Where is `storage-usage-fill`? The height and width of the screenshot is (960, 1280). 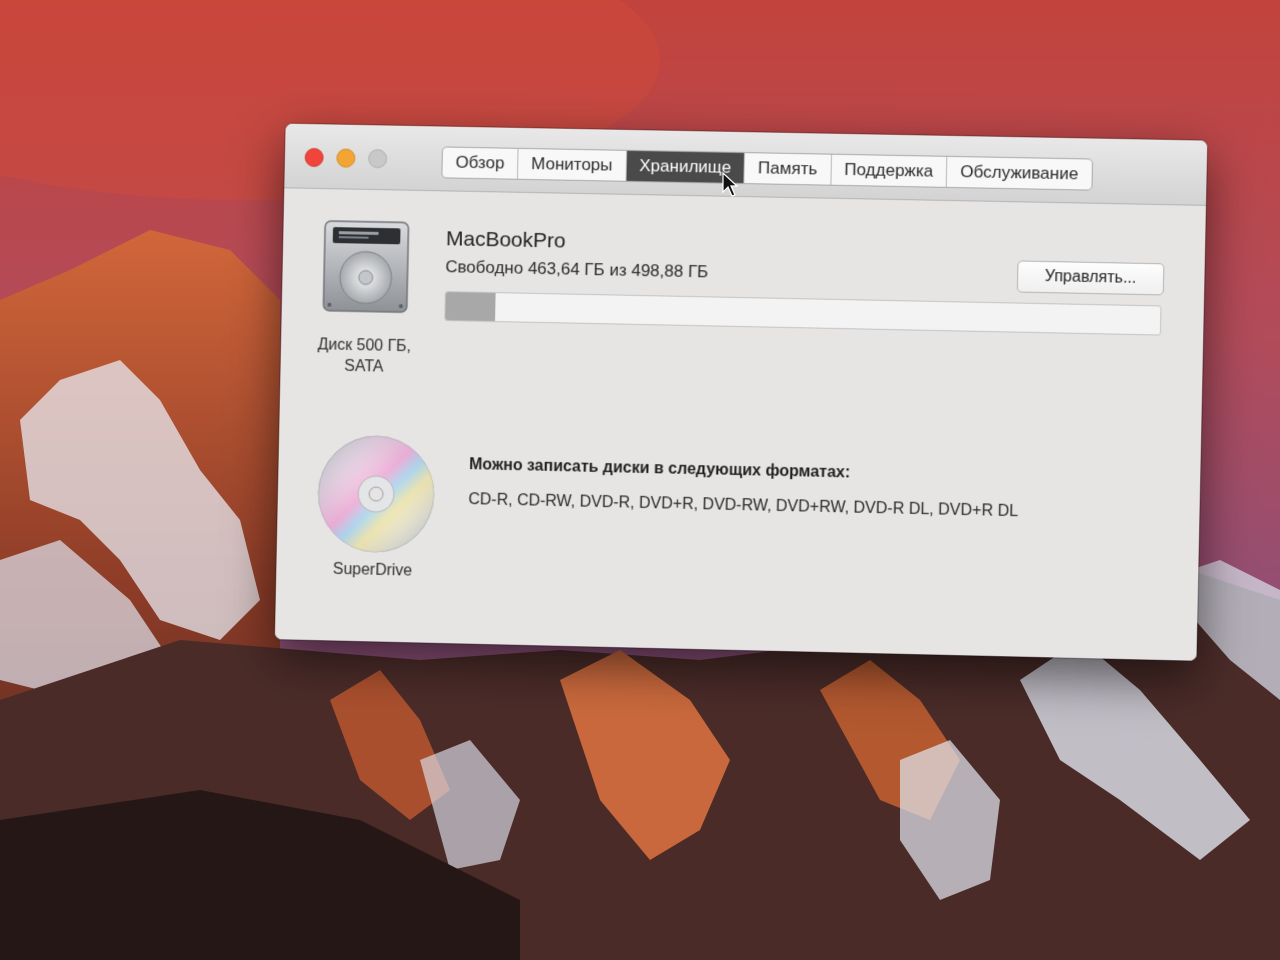 storage-usage-fill is located at coordinates (470, 307).